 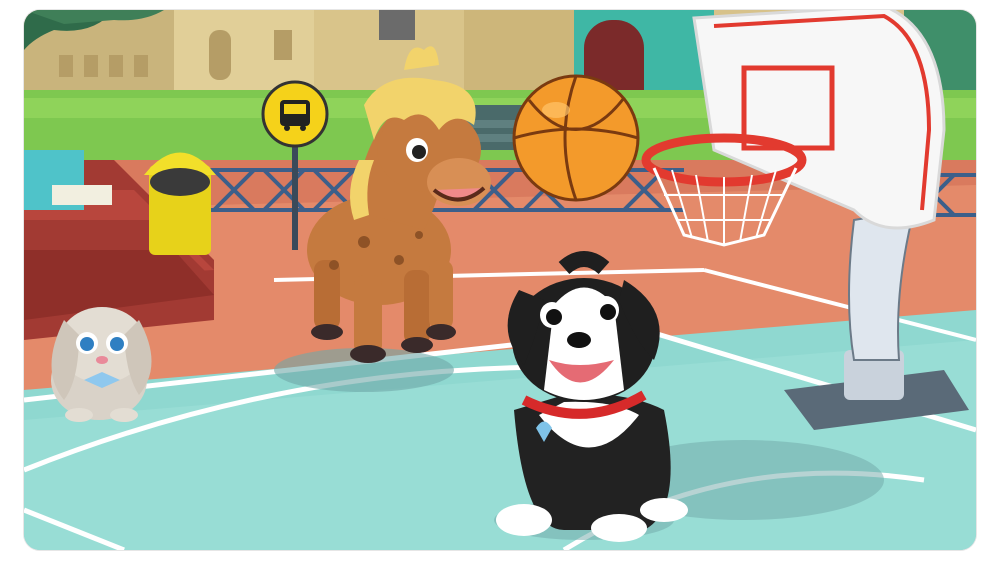 What do you see at coordinates (82, 195) in the screenshot?
I see `book` at bounding box center [82, 195].